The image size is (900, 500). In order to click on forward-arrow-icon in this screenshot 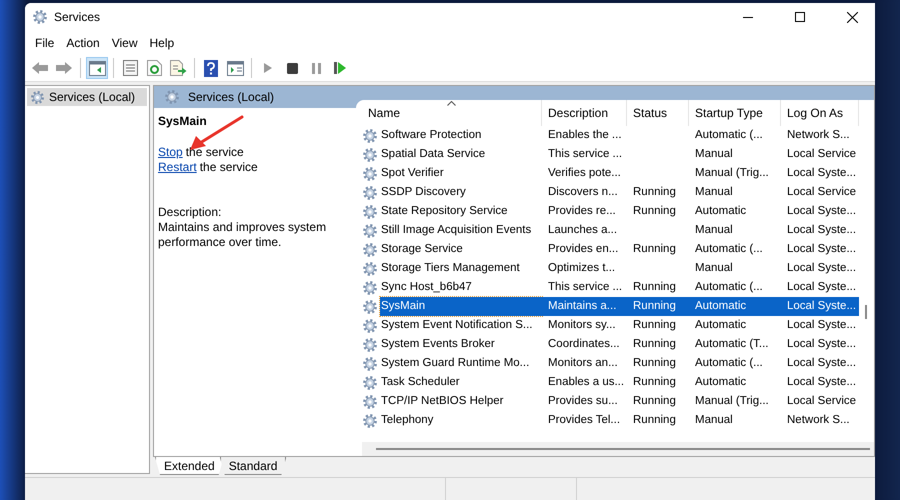, I will do `click(64, 68)`.